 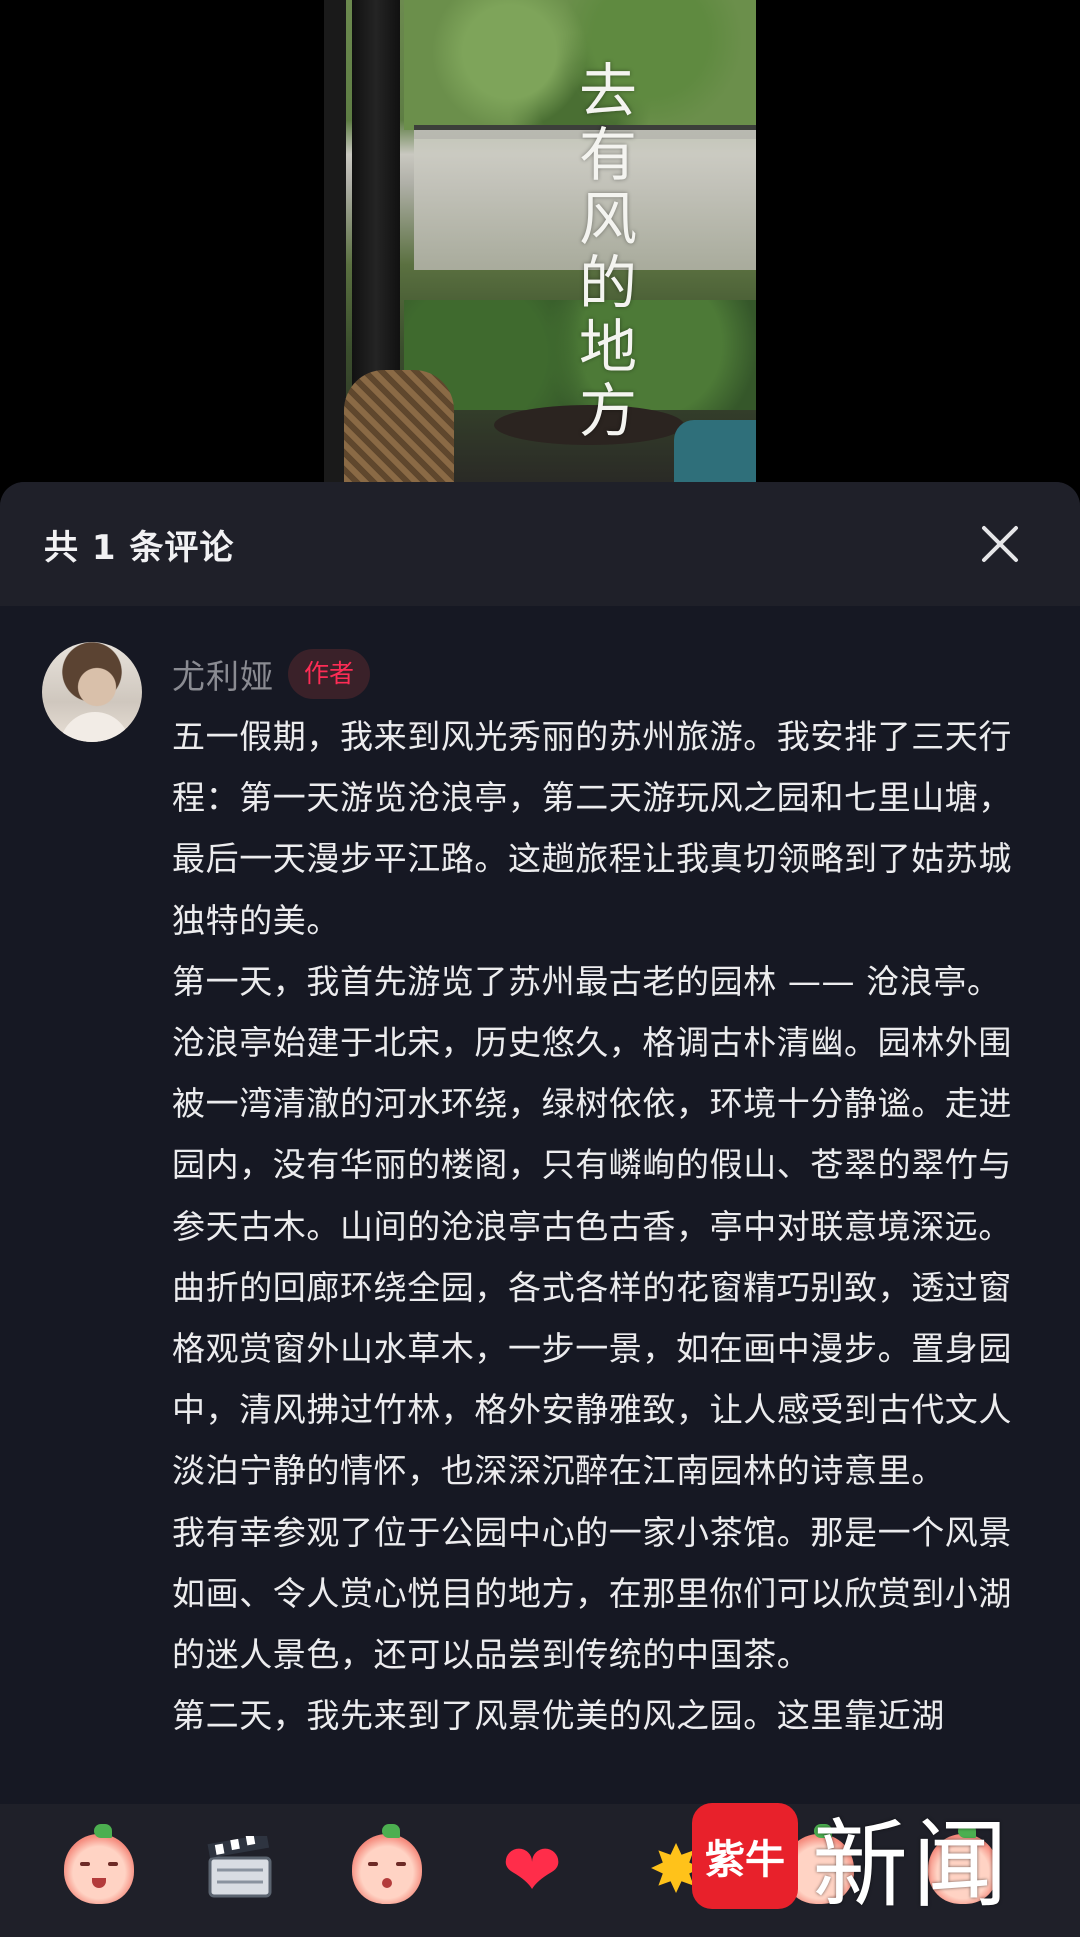 I want to click on close-icon, so click(x=1000, y=544).